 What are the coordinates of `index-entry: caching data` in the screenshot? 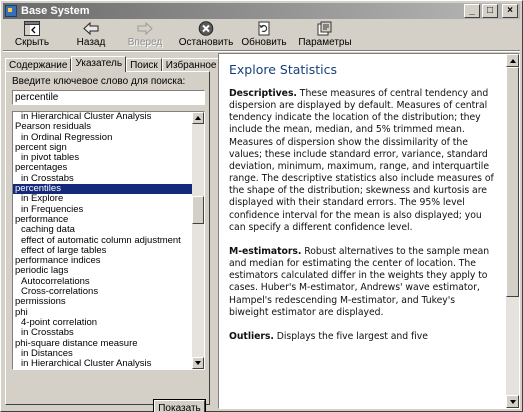 It's located at (102, 230).